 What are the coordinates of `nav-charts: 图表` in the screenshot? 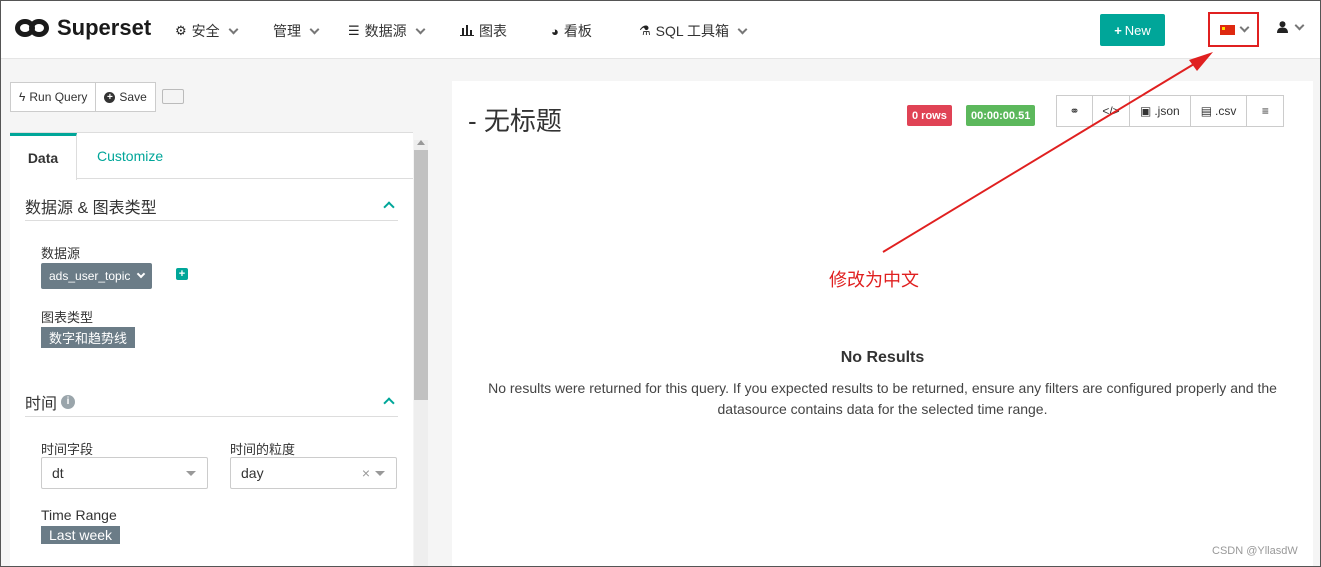 It's located at (483, 31).